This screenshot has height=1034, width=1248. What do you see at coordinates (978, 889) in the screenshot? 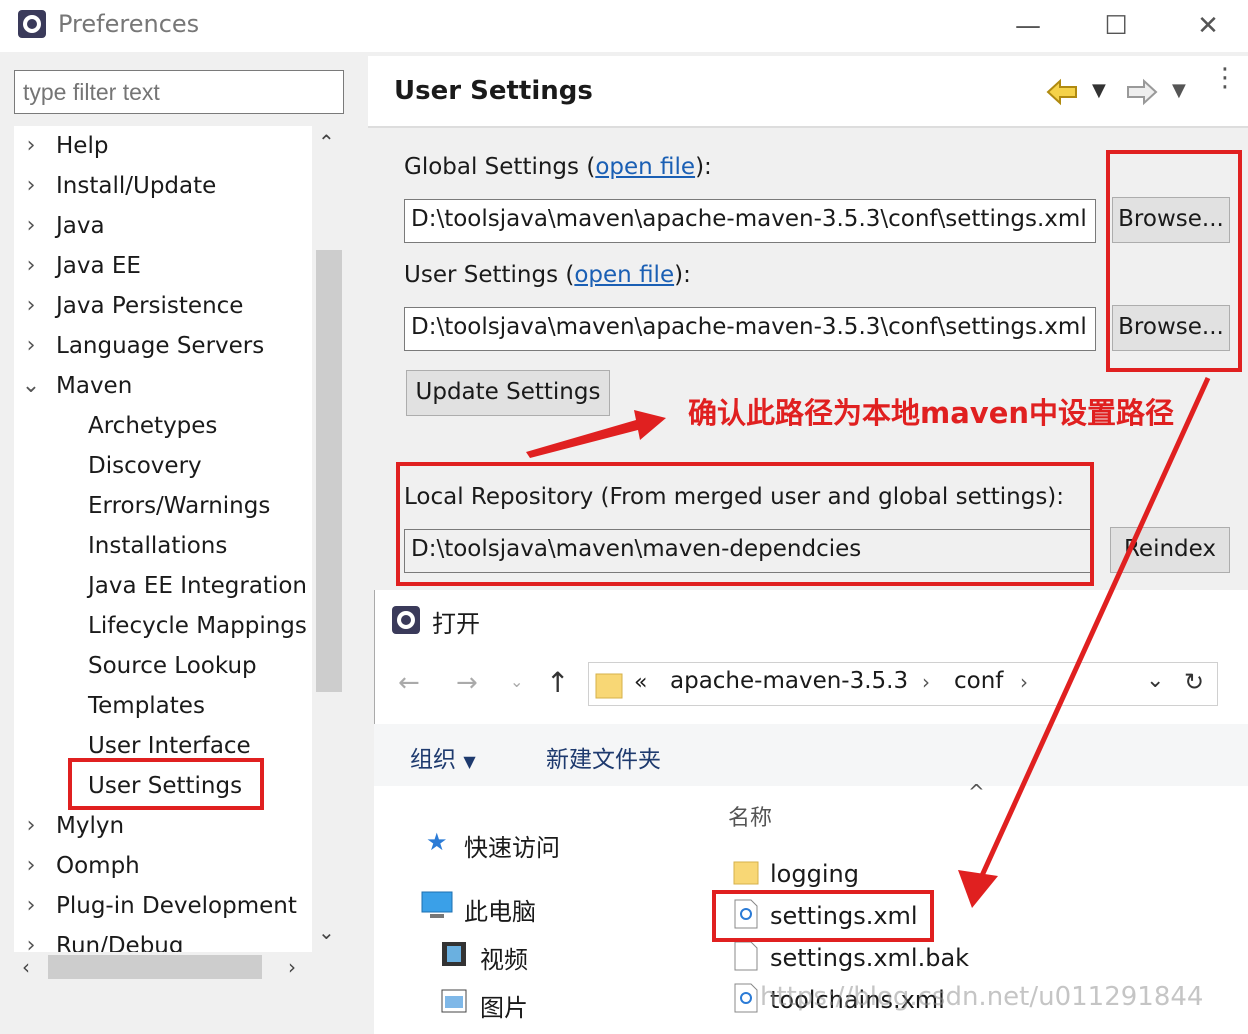
I see `arrow-head-to-settings-xml` at bounding box center [978, 889].